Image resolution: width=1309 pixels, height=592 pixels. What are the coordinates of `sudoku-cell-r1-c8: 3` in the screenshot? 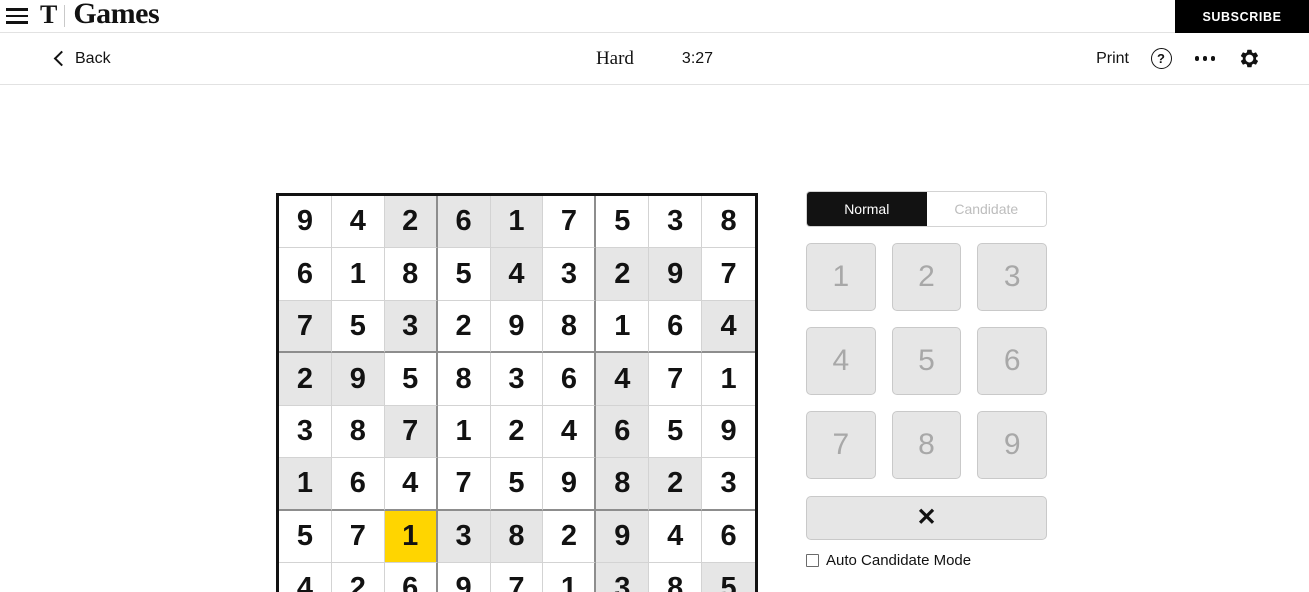 It's located at (676, 222).